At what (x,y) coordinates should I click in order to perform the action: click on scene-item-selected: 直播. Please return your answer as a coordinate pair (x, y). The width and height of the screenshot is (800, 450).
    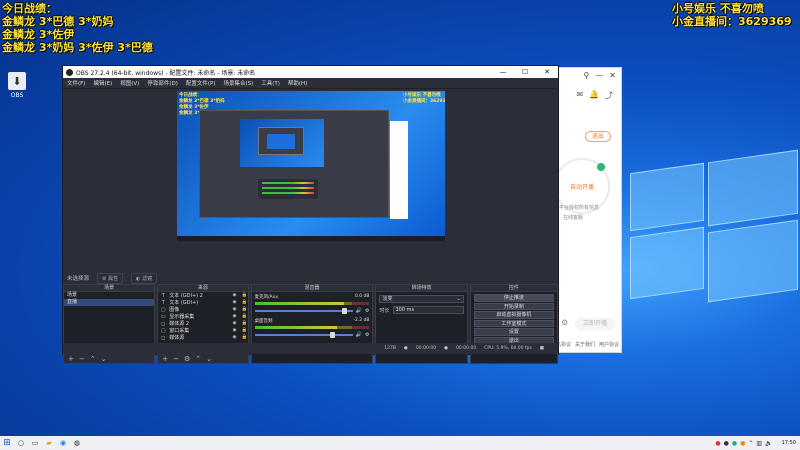
    Looking at the image, I should click on (109, 302).